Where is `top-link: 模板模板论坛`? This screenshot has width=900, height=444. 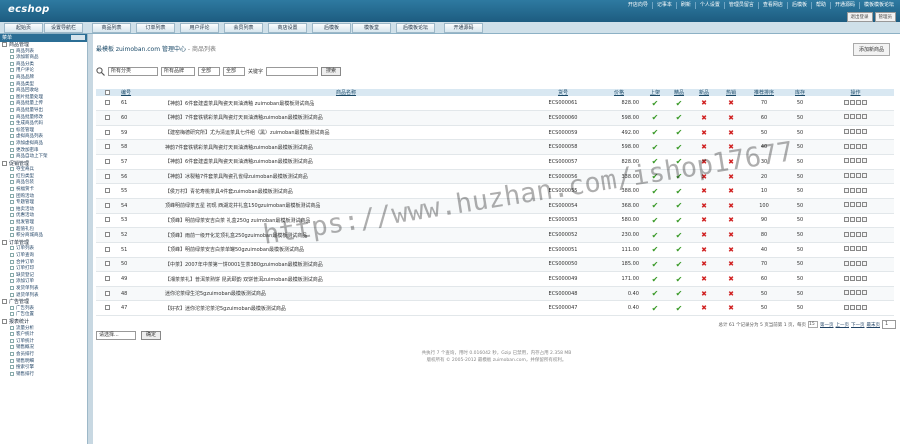
top-link: 模板模板论坛 is located at coordinates (878, 5).